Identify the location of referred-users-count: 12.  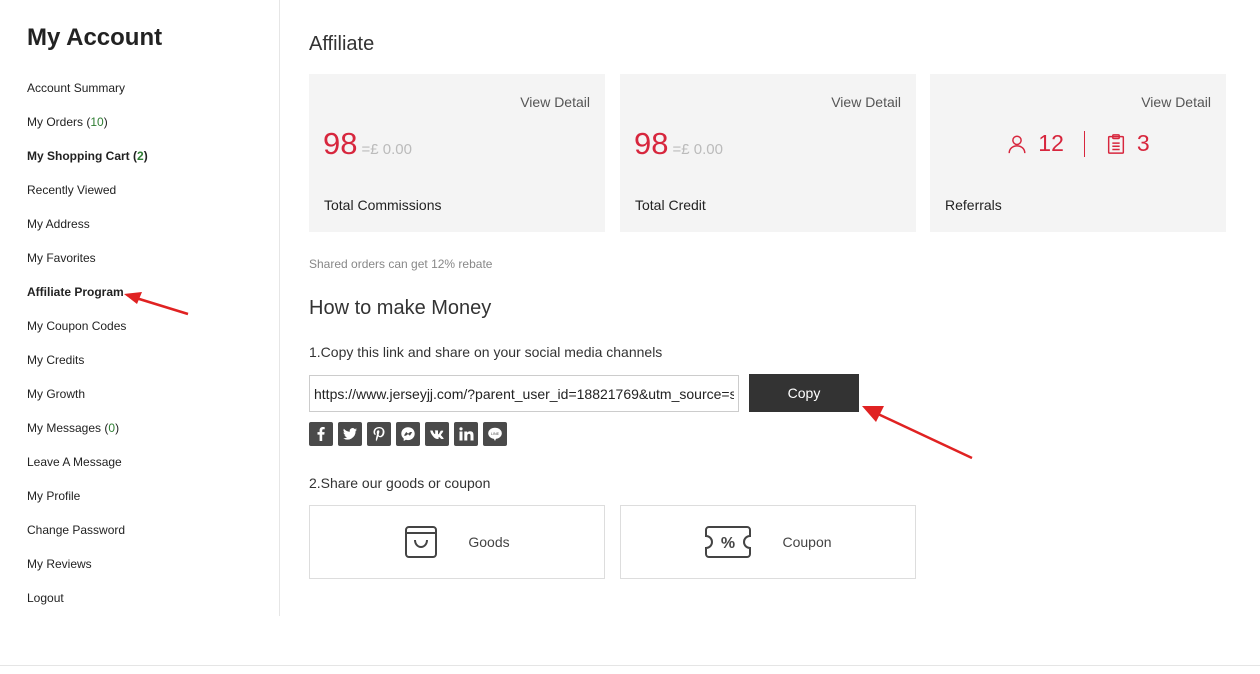
(1051, 143).